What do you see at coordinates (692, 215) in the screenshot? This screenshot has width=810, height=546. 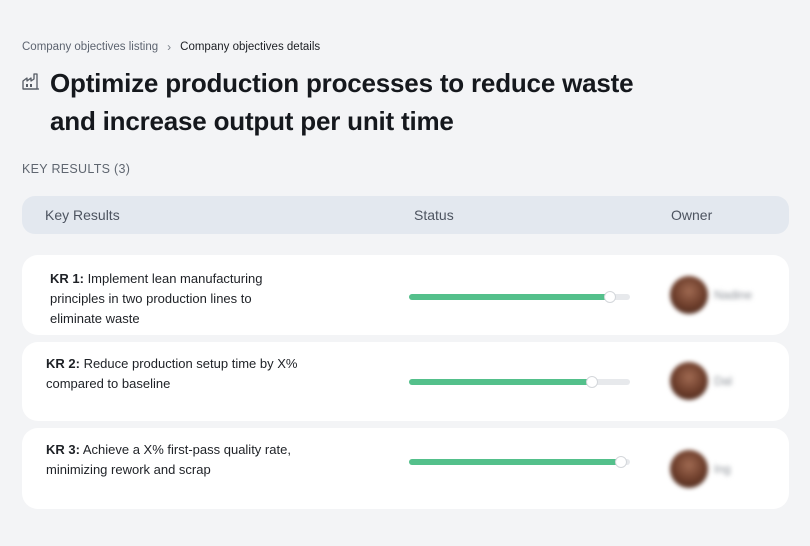 I see `column-header-owner: Owner` at bounding box center [692, 215].